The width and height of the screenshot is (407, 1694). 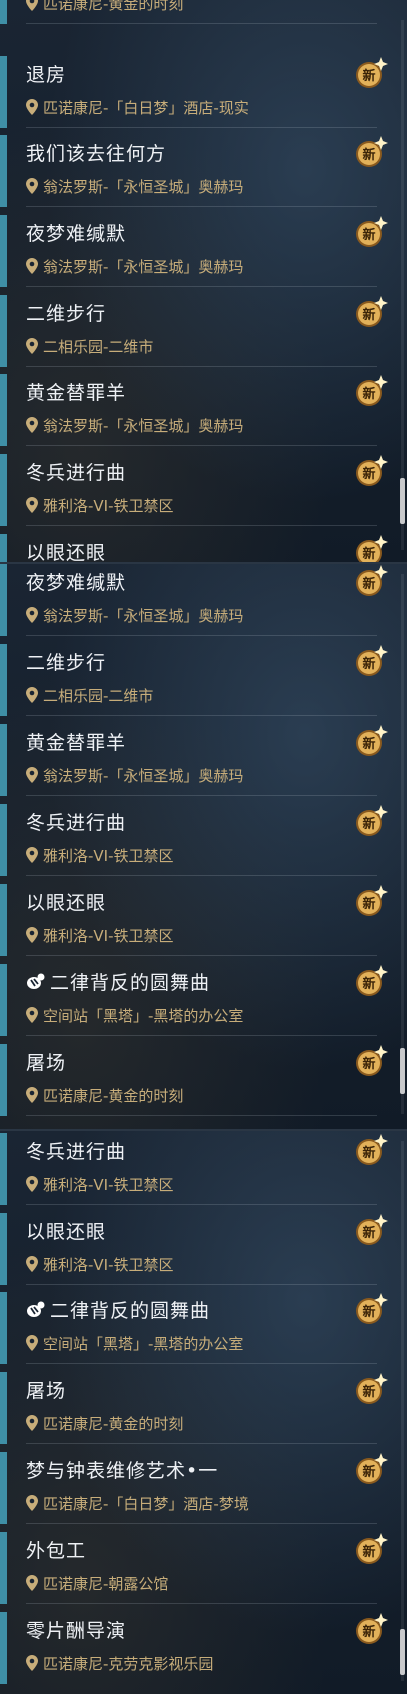 I want to click on quest-entry: 我们该去往何方 翁法罗斯-「永恒圣城」奥赫玛 新, so click(x=203, y=169).